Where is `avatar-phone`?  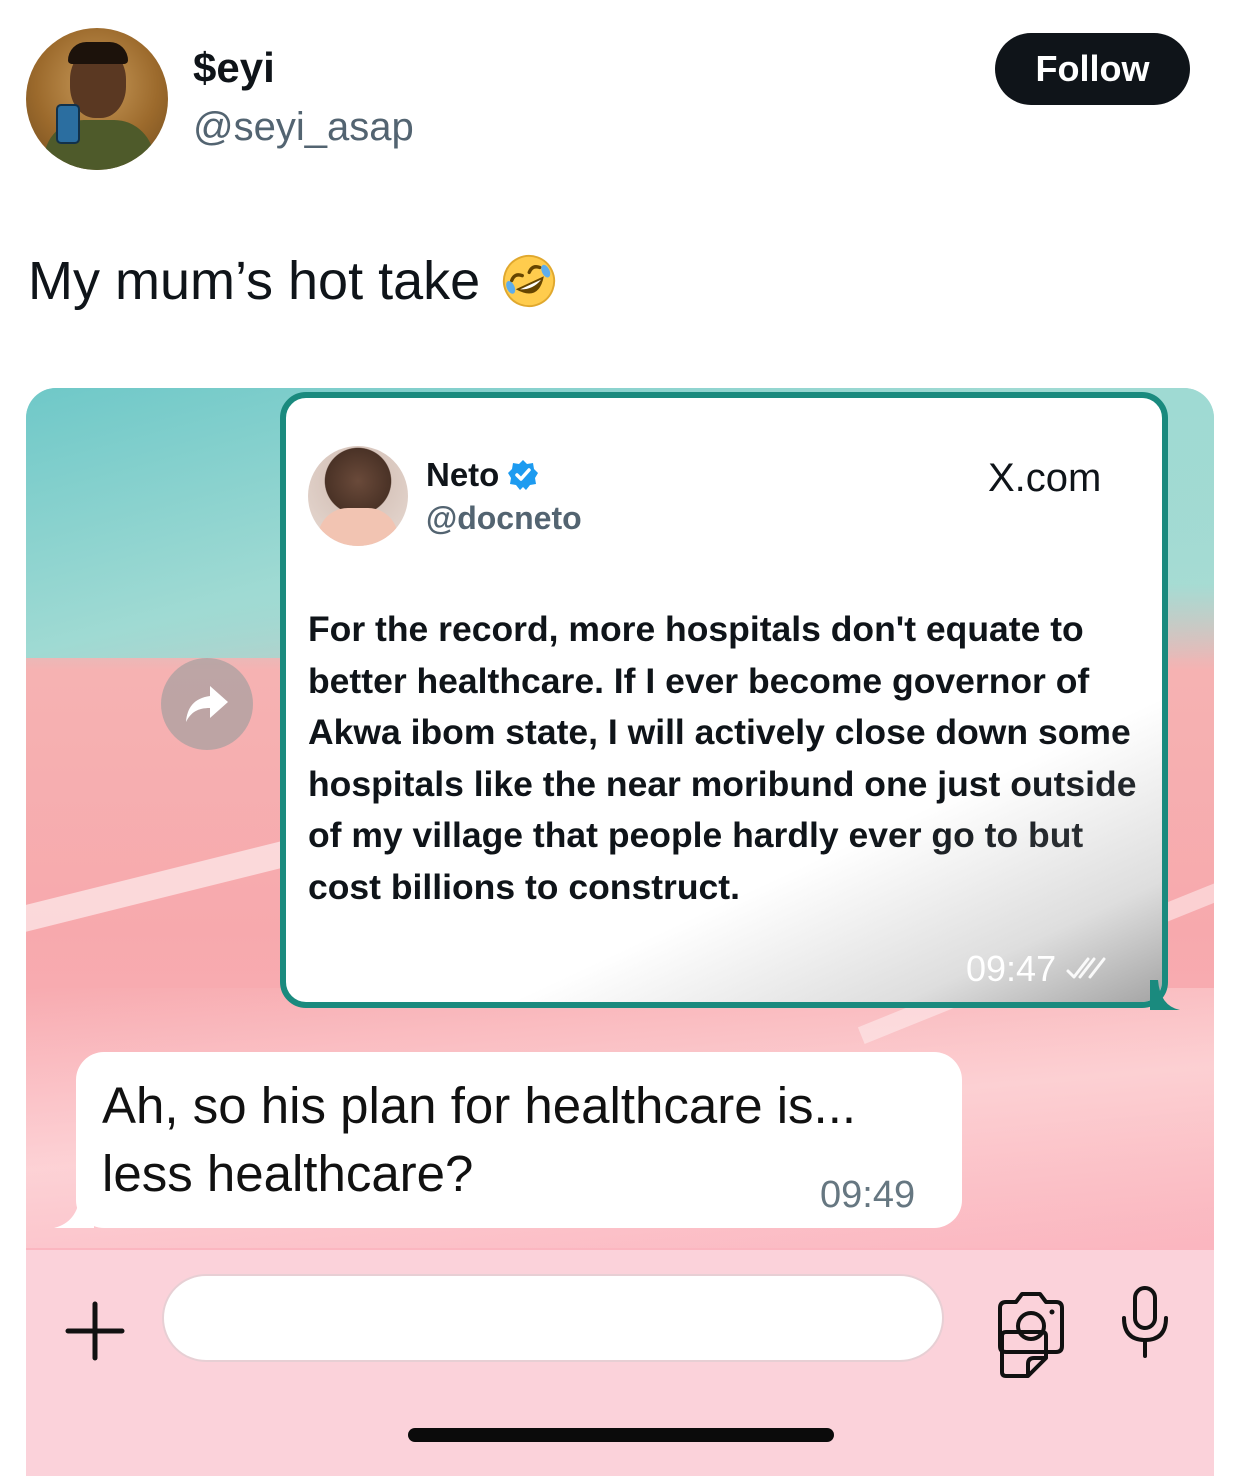
avatar-phone is located at coordinates (68, 124).